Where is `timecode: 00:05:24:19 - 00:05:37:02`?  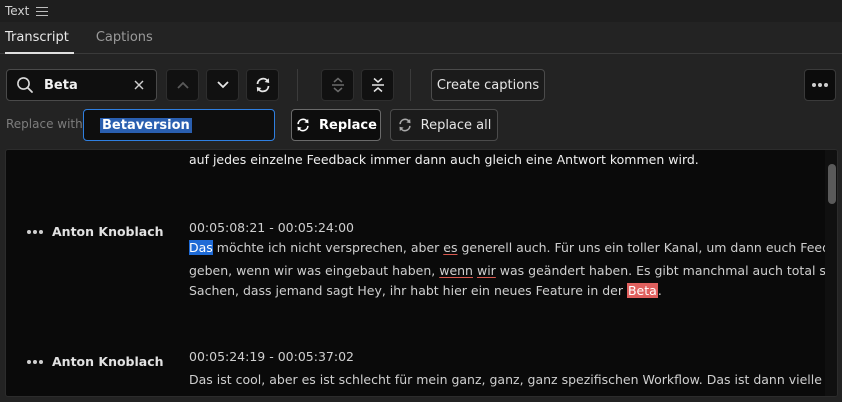 timecode: 00:05:24:19 - 00:05:37:02 is located at coordinates (271, 356).